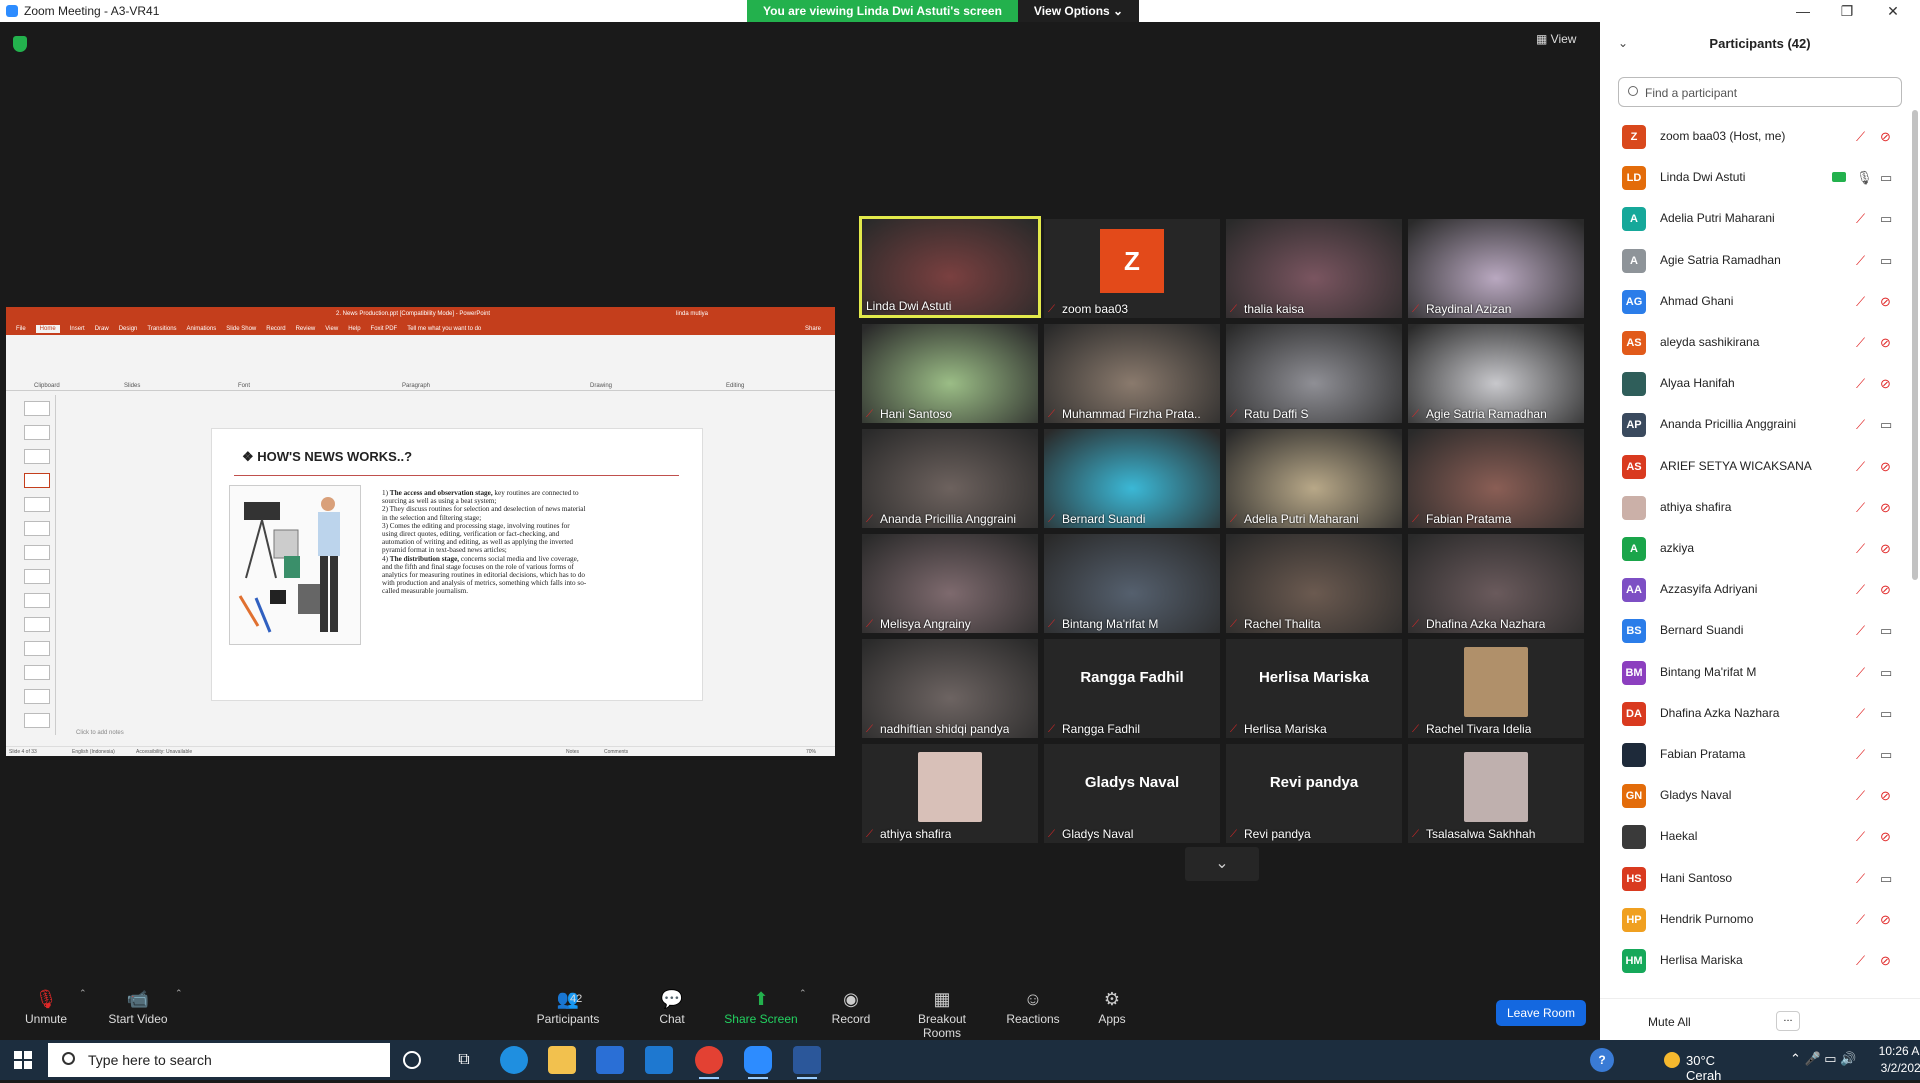 Image resolution: width=1920 pixels, height=1083 pixels. I want to click on video-tile: Revi pandya ⟋ Revi pandya, so click(1314, 793).